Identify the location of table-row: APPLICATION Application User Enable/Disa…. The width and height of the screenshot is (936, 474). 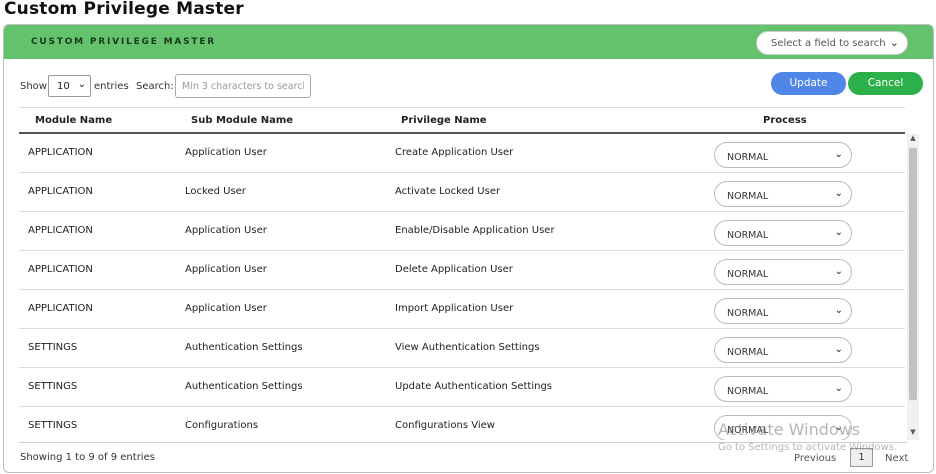
(462, 231).